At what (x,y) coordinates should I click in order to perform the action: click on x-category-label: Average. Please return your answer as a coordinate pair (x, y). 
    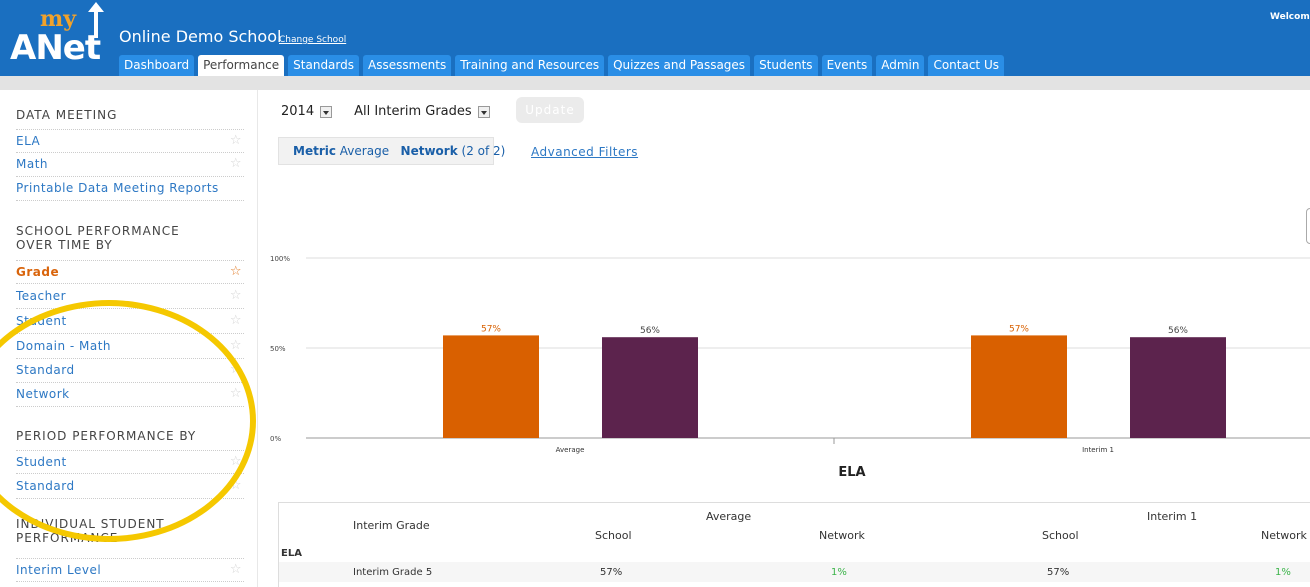
    Looking at the image, I should click on (570, 450).